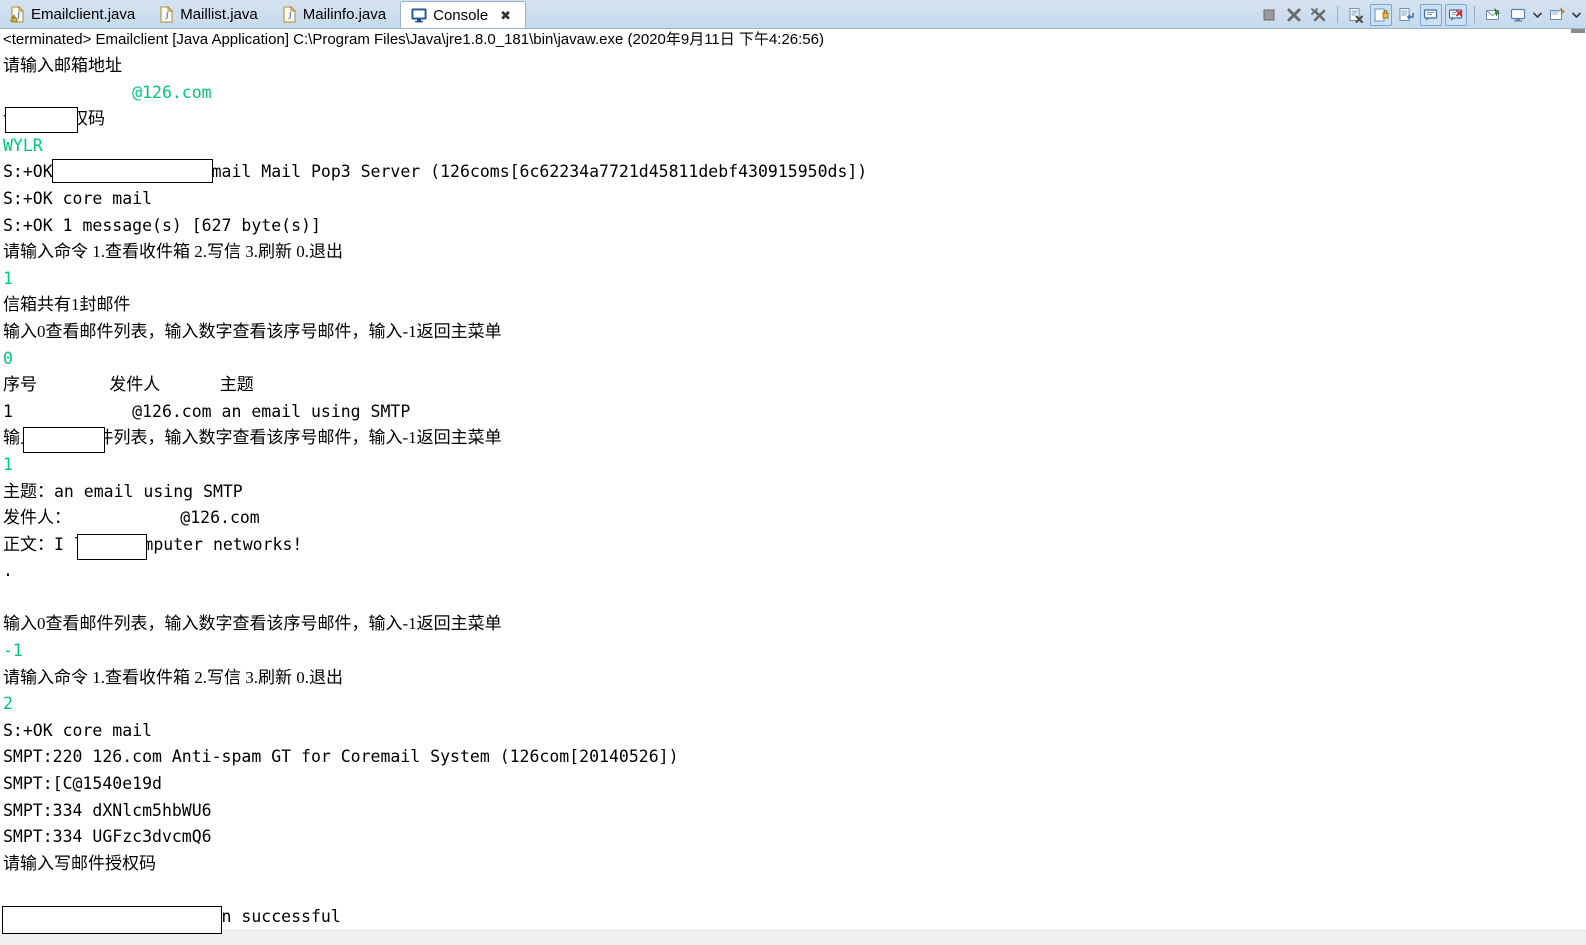 The image size is (1586, 945). I want to click on java-file-warning-icon: J, so click(17, 14).